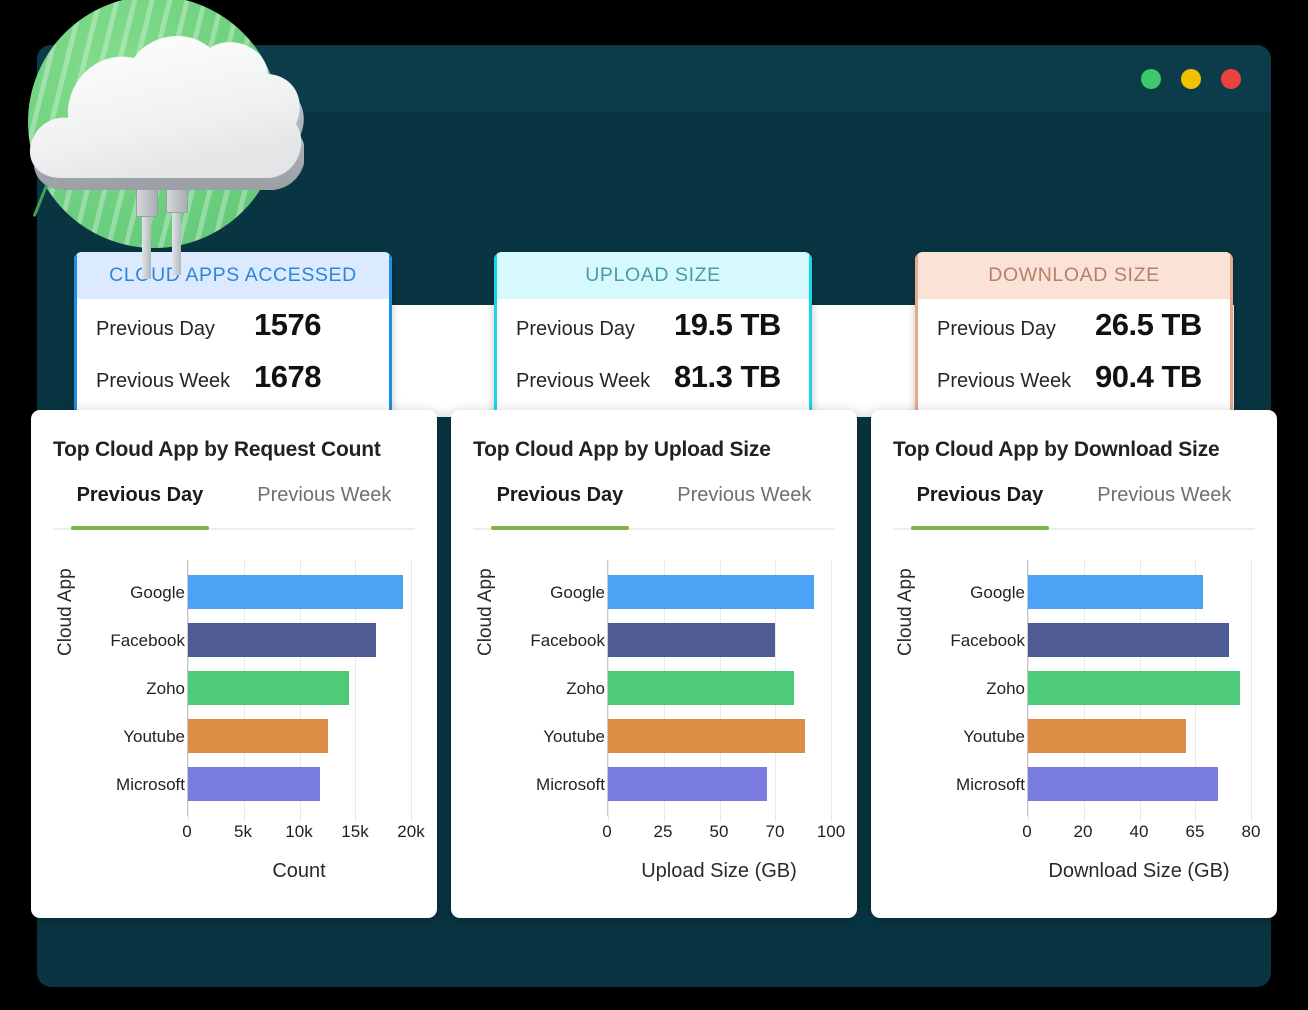 This screenshot has height=1010, width=1308. I want to click on stat-row: Previous Day 26.5 TB, so click(1074, 333).